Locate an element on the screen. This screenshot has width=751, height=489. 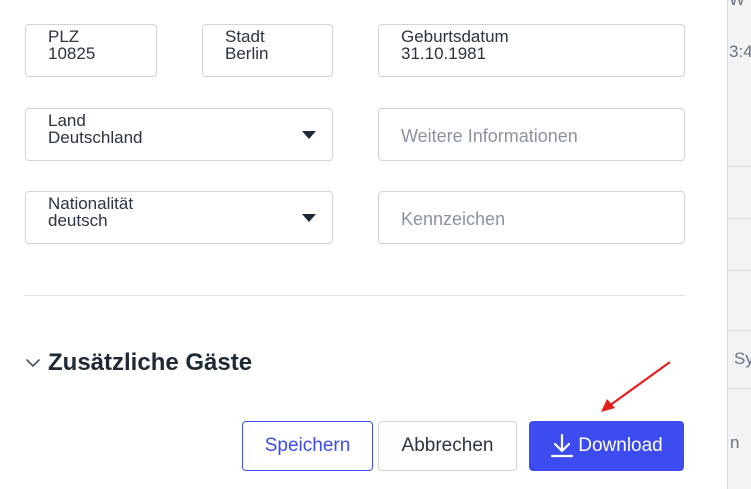
chevron-down-icon is located at coordinates (33, 363).